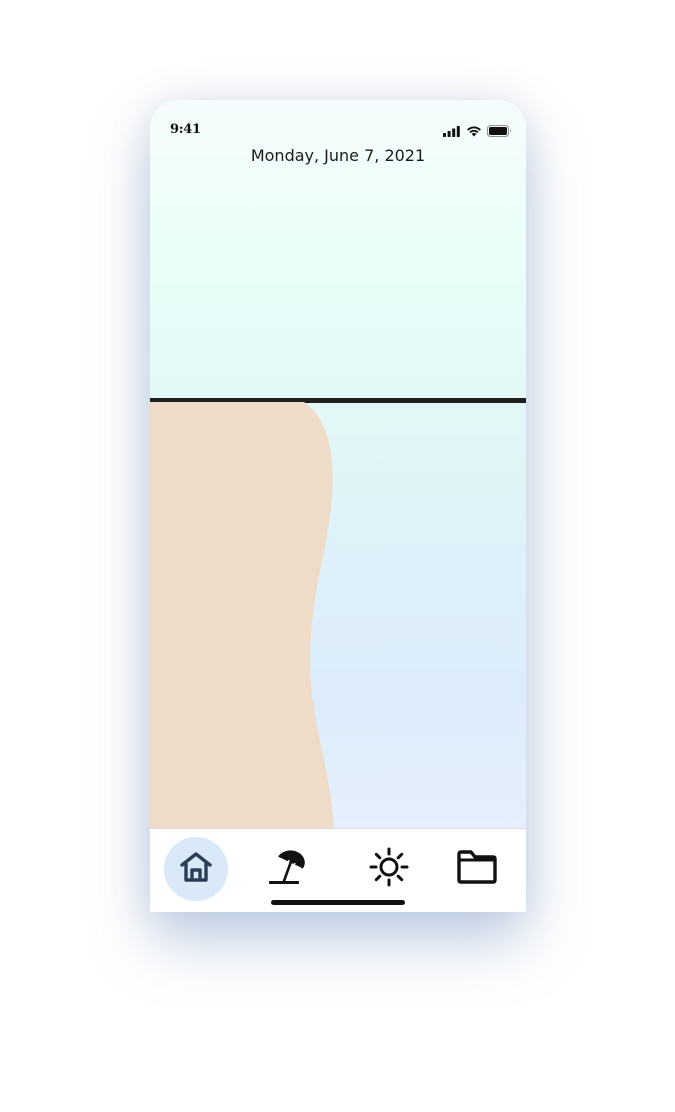 The width and height of the screenshot is (675, 1112). What do you see at coordinates (185, 129) in the screenshot?
I see `status-time: 9:41` at bounding box center [185, 129].